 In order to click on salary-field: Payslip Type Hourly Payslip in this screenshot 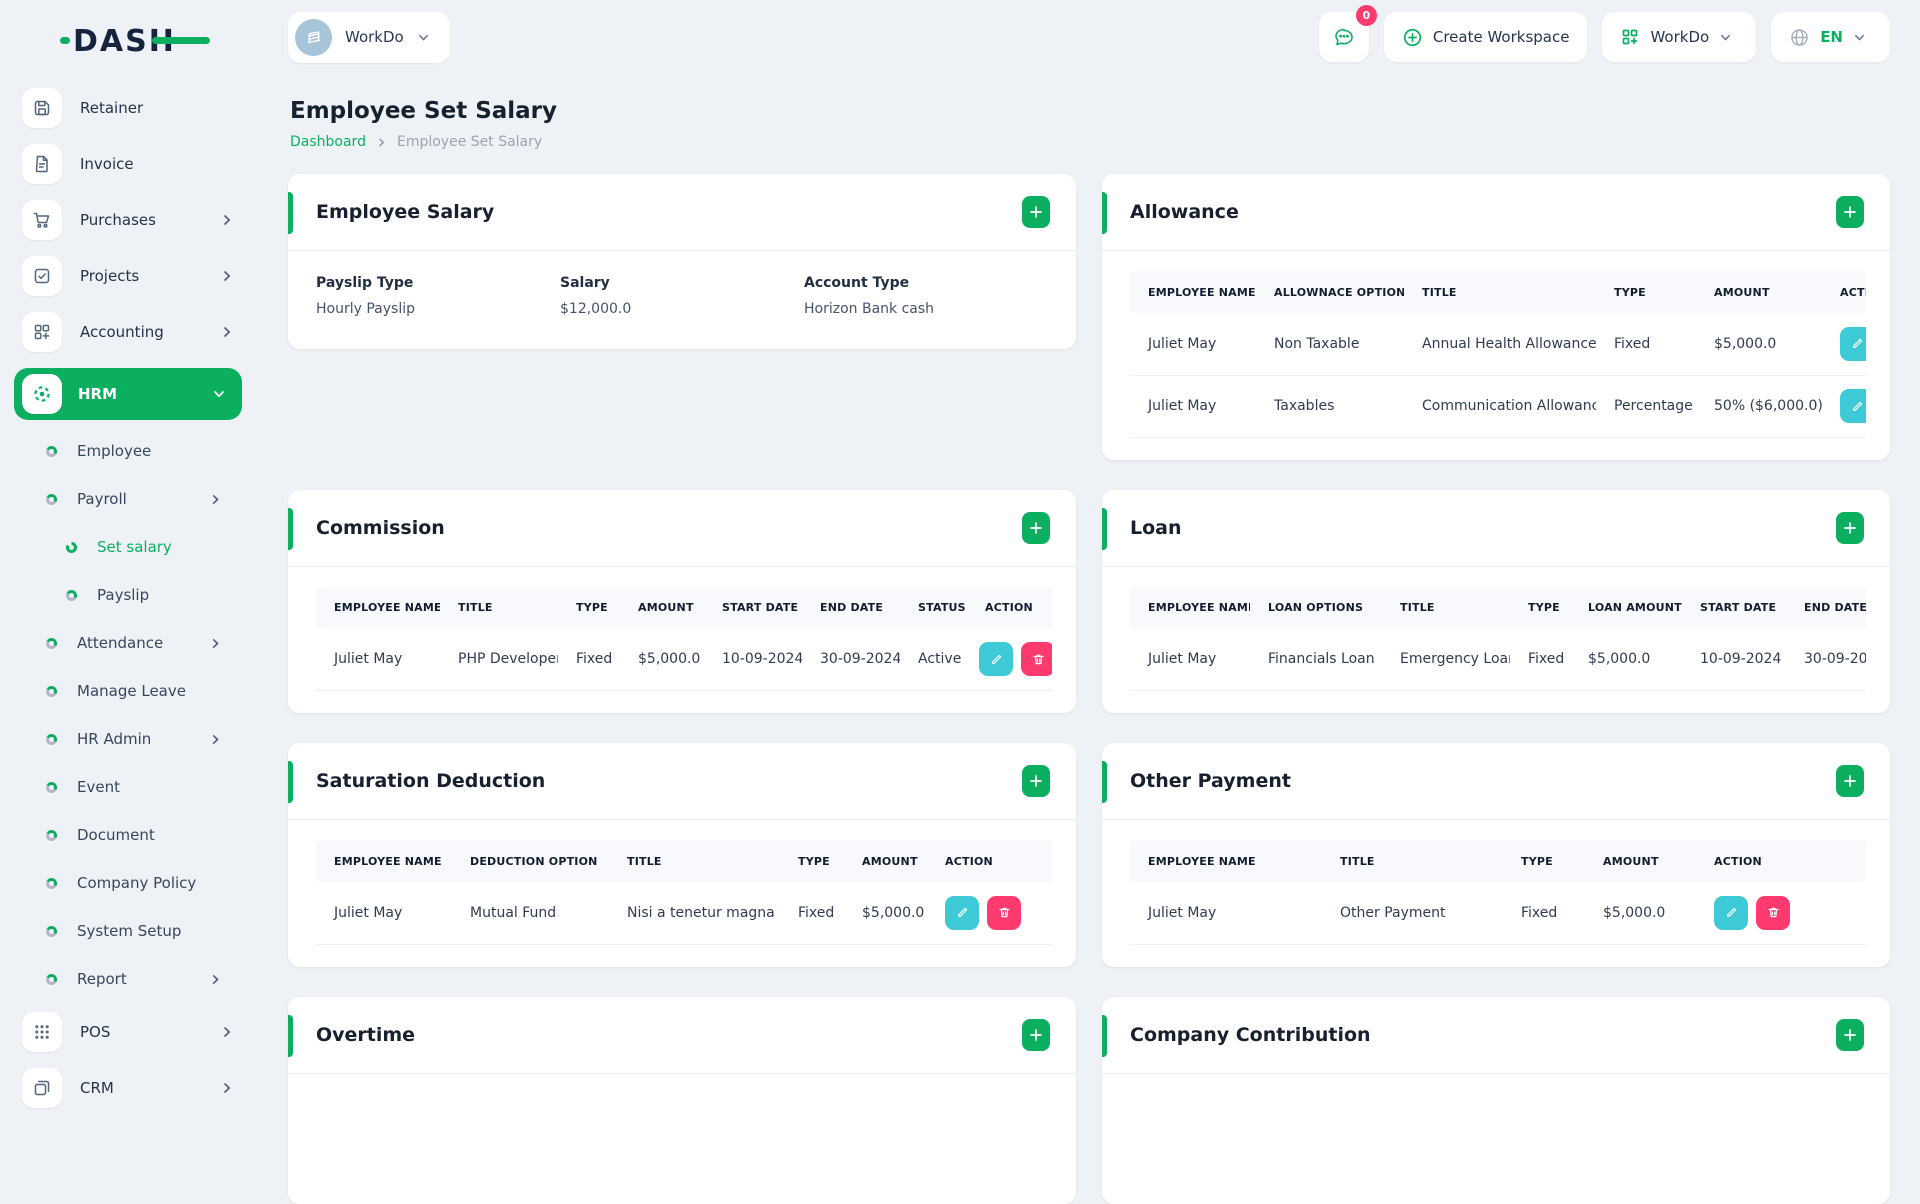, I will do `click(438, 296)`.